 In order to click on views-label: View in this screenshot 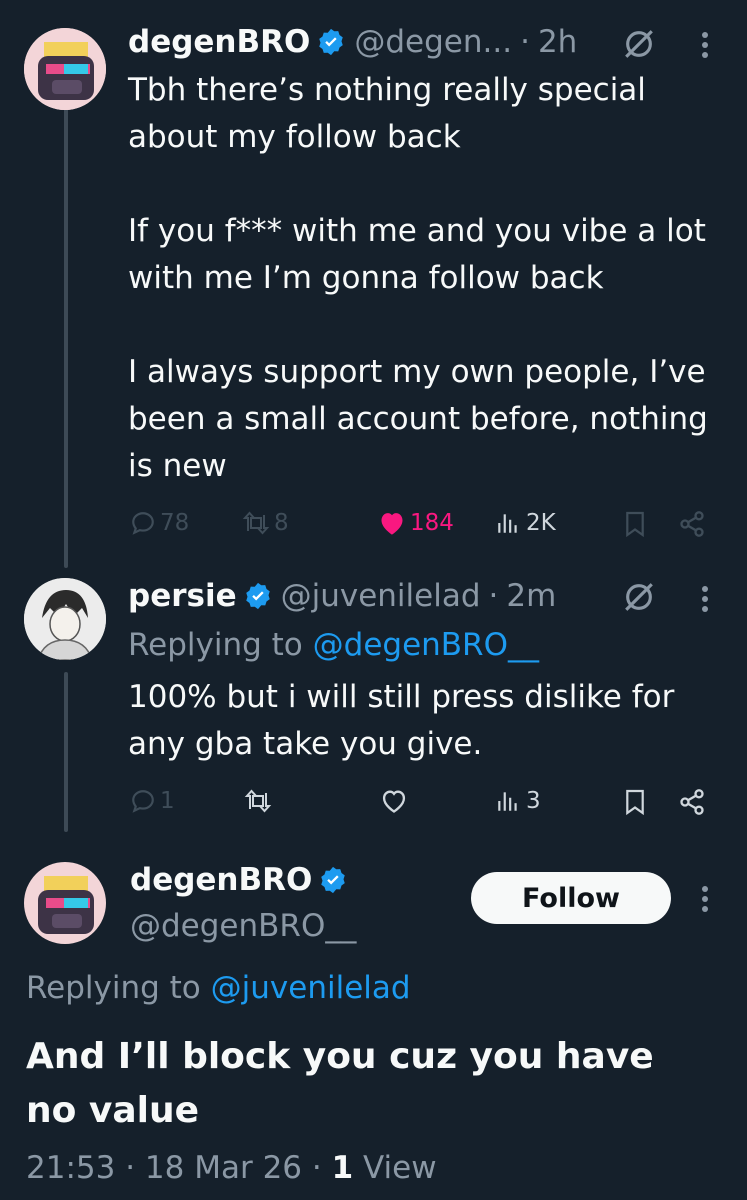, I will do `click(400, 1168)`.